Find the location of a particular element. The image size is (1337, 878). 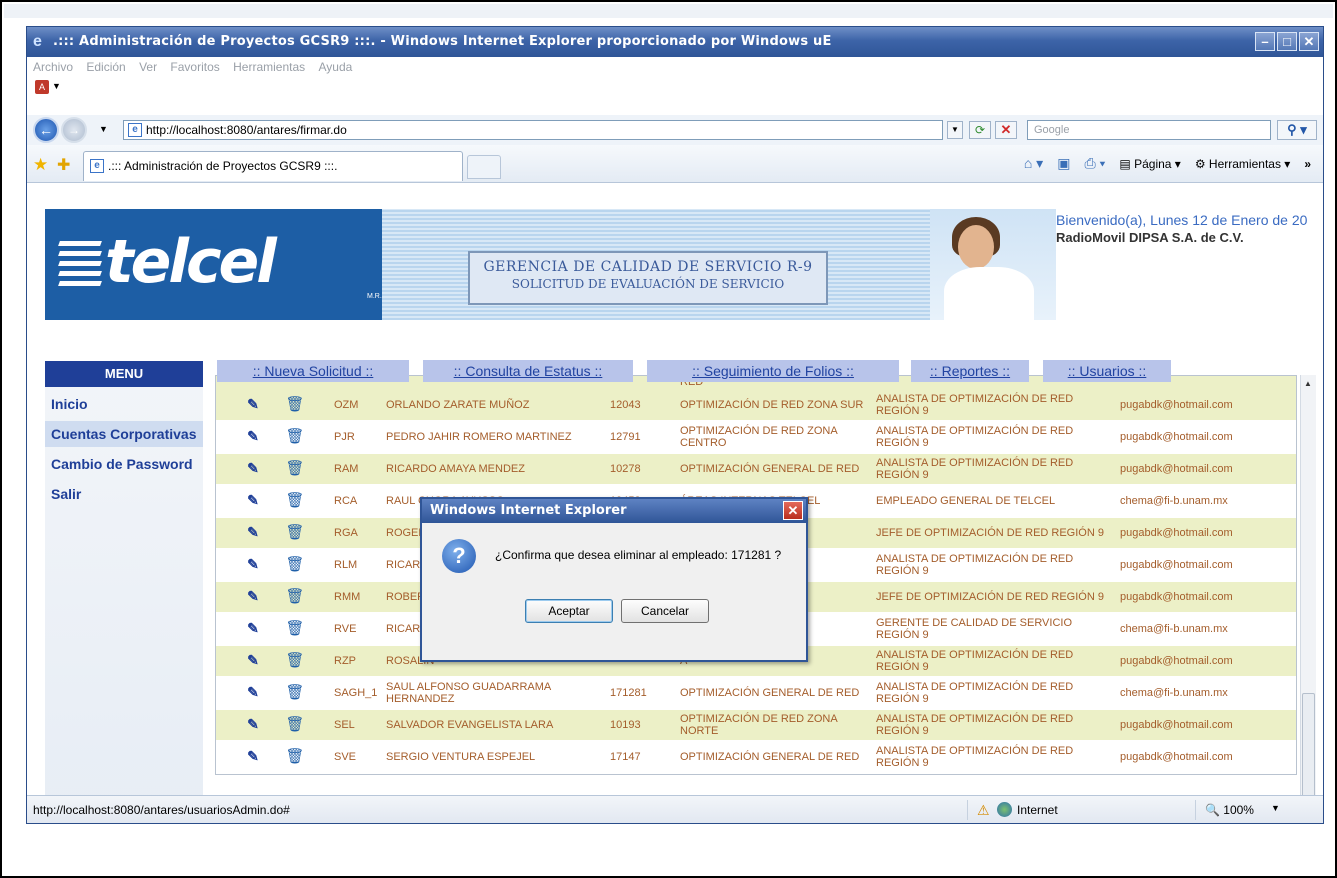

accept-button: Aceptar is located at coordinates (569, 611).